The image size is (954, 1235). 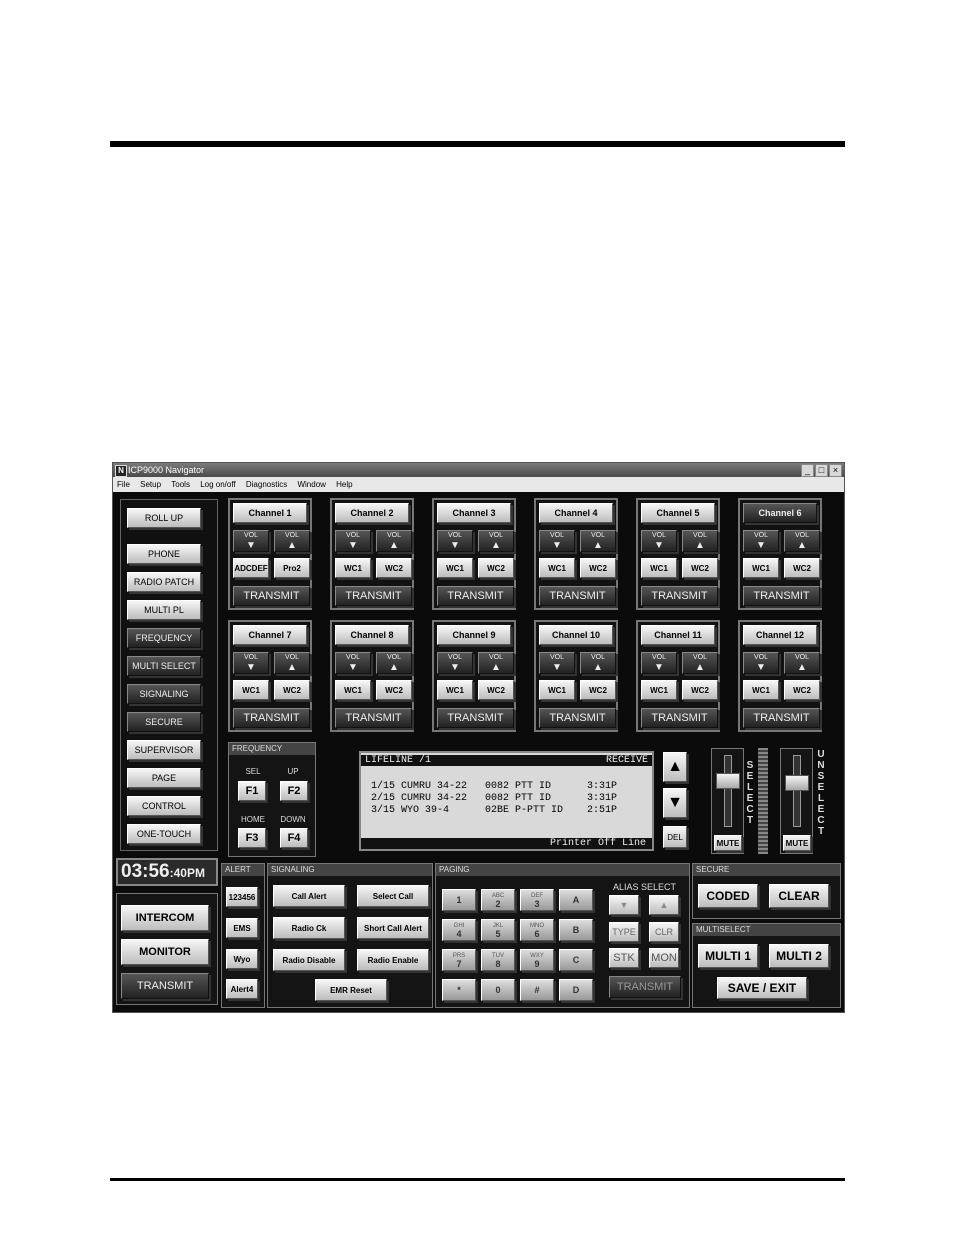 I want to click on f3-button: F3, so click(x=252, y=838).